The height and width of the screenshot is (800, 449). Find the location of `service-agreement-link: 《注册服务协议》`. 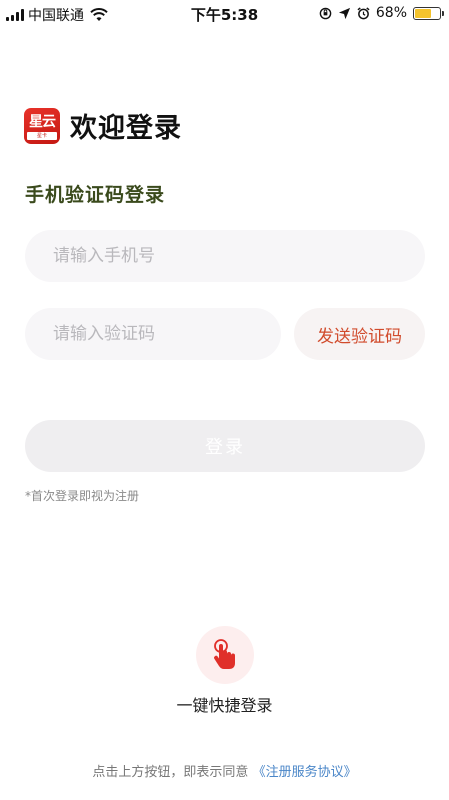

service-agreement-link: 《注册服务协议》 is located at coordinates (305, 772).